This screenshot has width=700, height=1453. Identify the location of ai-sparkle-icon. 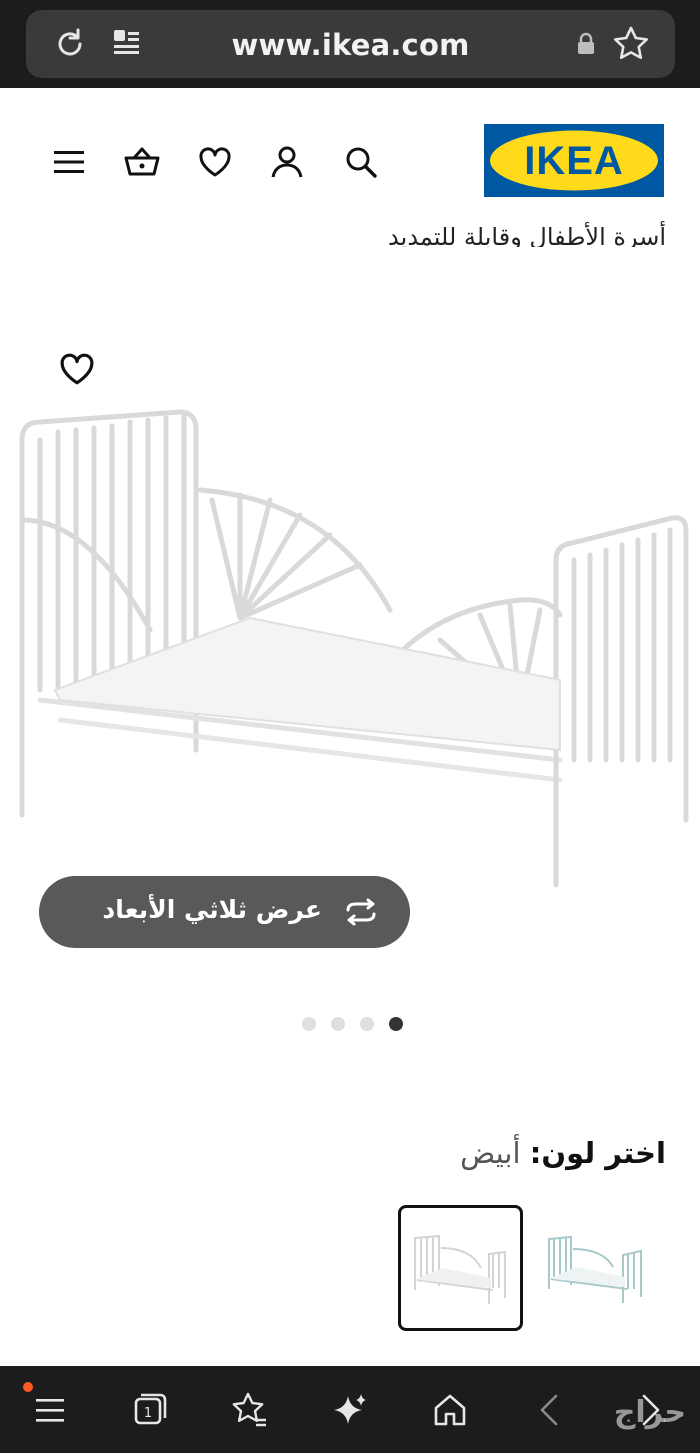
(350, 1410).